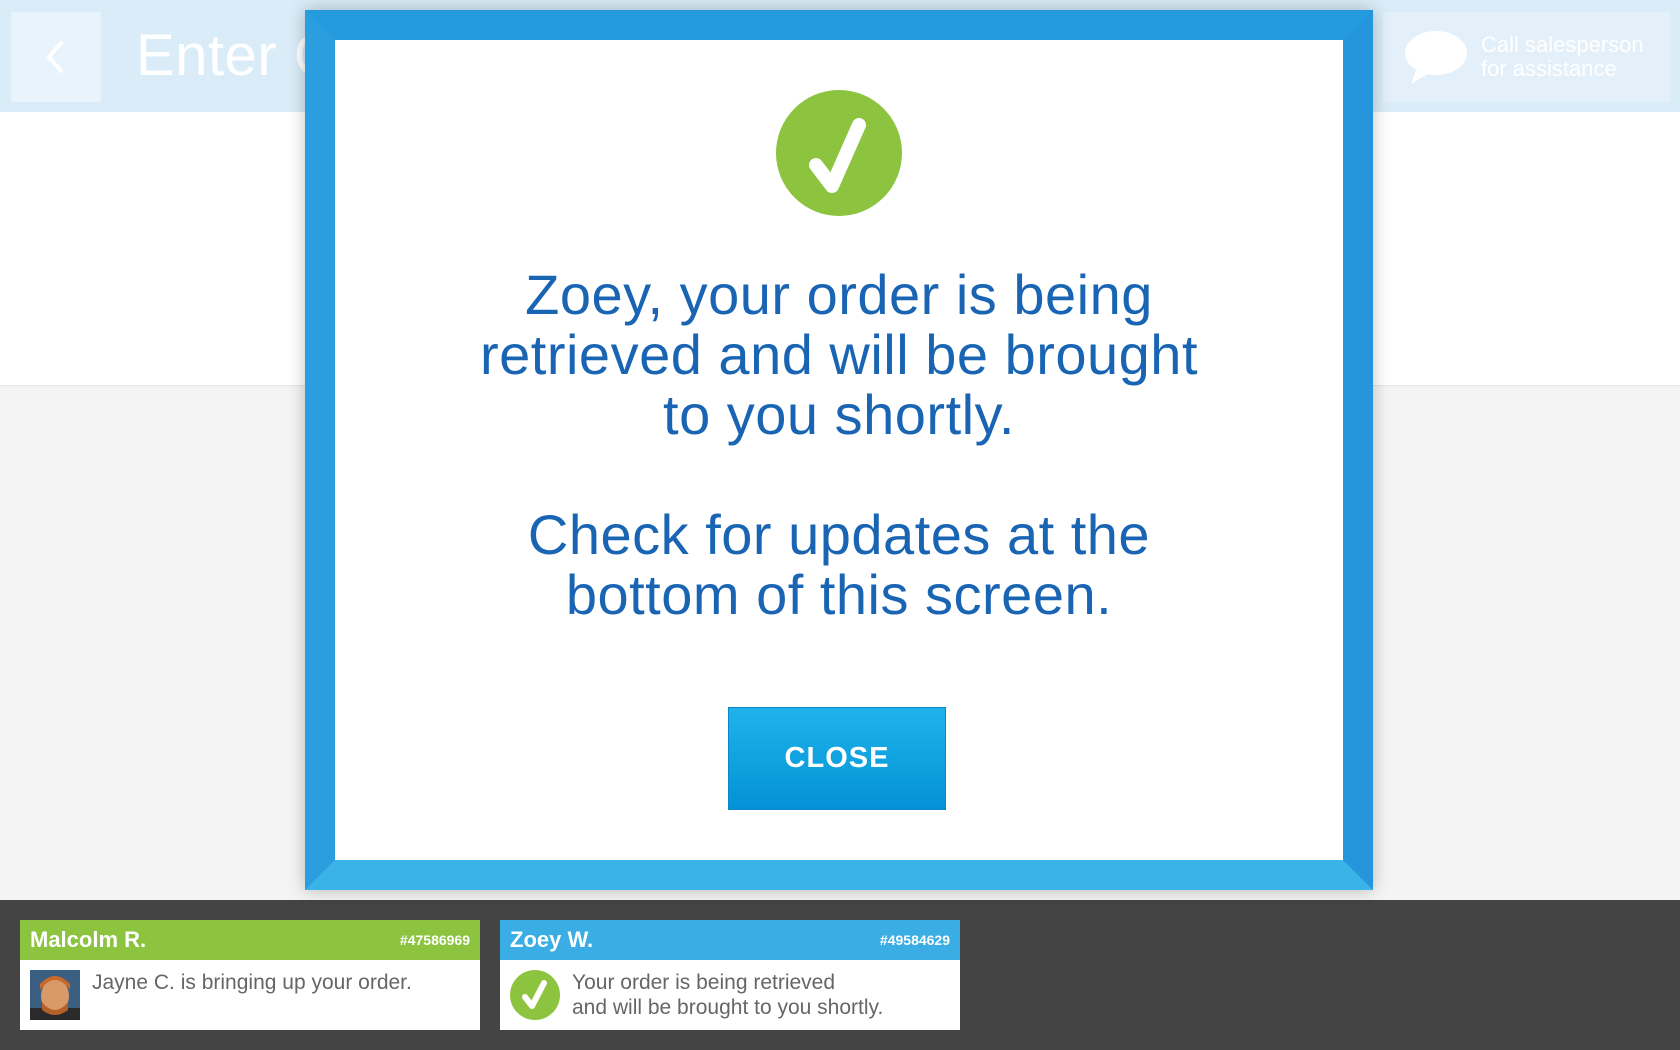 This screenshot has width=1680, height=1050. I want to click on order-message-line-2: and will be brought to you shortly., so click(728, 1007).